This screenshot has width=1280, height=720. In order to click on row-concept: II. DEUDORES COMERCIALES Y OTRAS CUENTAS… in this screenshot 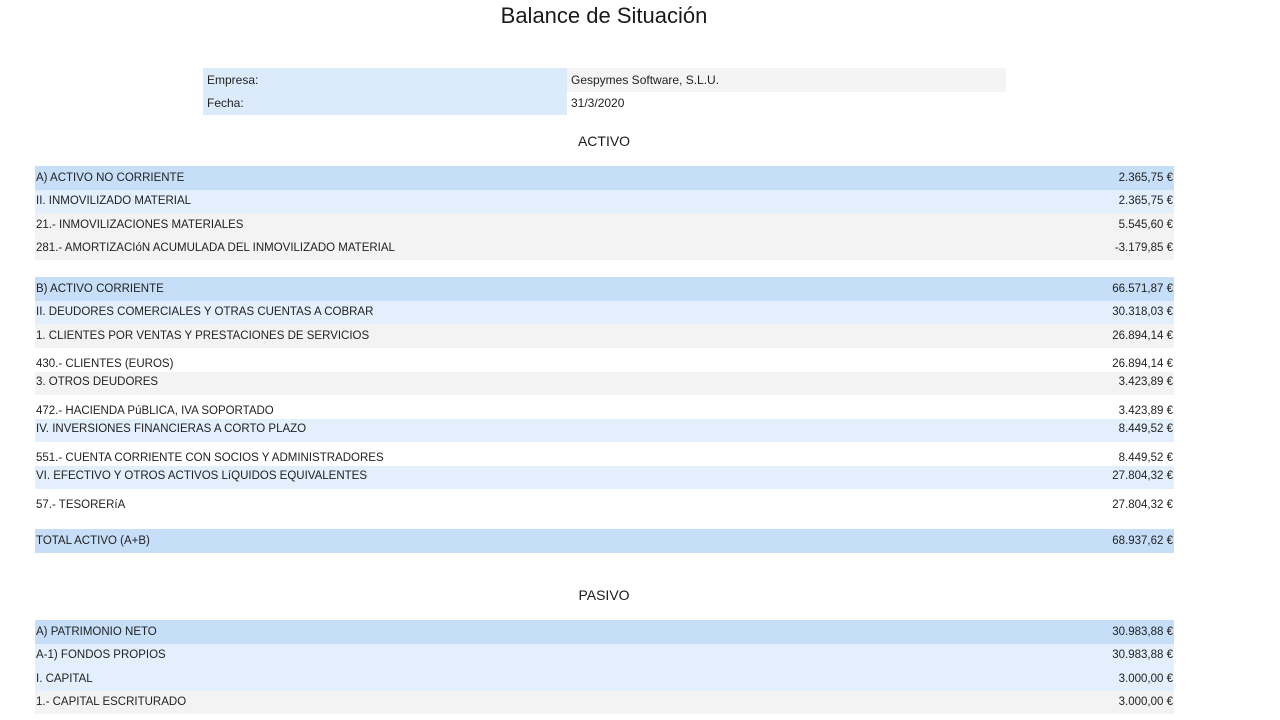, I will do `click(521, 312)`.